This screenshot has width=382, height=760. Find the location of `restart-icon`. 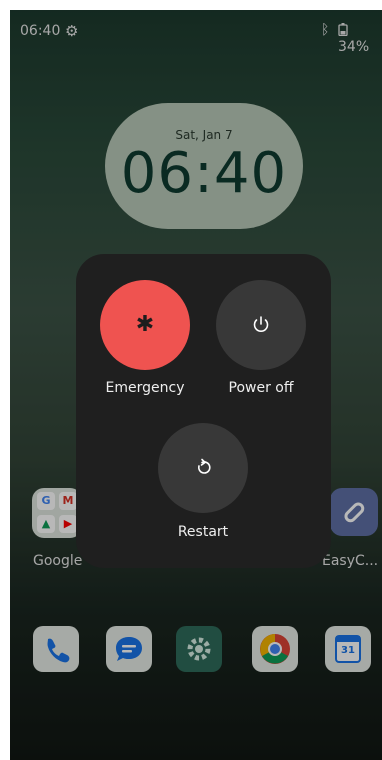

restart-icon is located at coordinates (204, 466).